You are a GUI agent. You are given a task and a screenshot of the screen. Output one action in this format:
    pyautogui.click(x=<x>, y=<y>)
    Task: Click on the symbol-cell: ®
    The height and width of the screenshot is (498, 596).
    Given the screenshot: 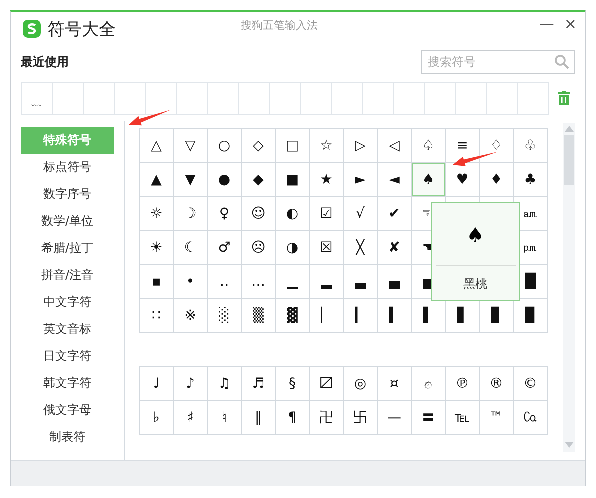 What is the action you would take?
    pyautogui.click(x=496, y=383)
    